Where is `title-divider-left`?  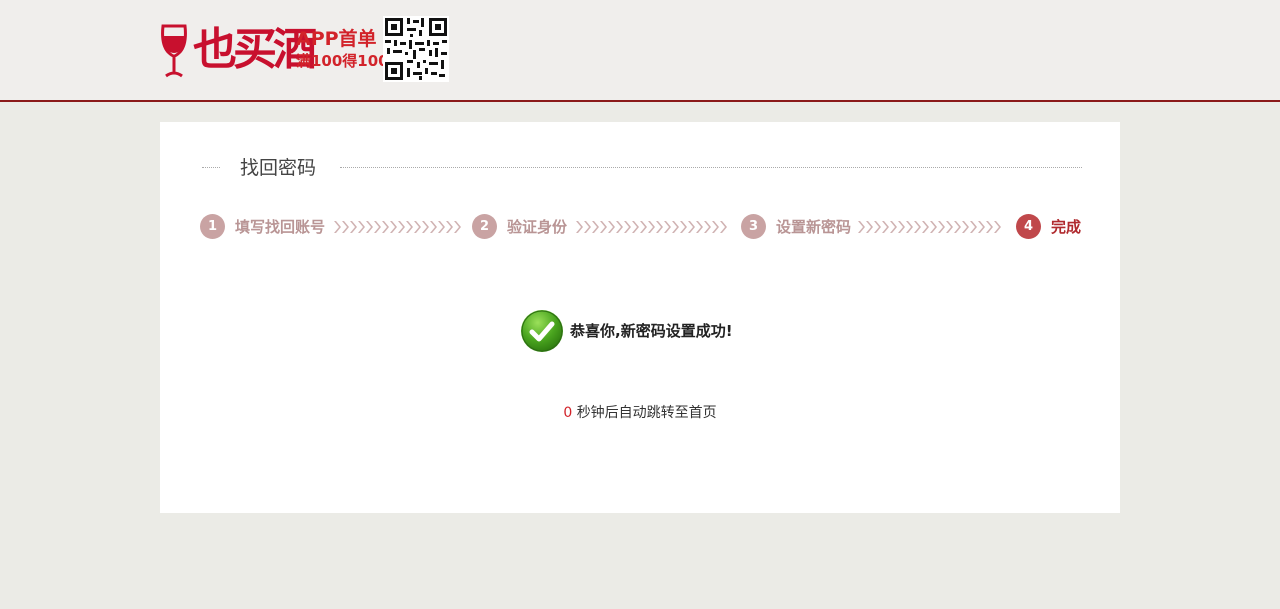 title-divider-left is located at coordinates (211, 167).